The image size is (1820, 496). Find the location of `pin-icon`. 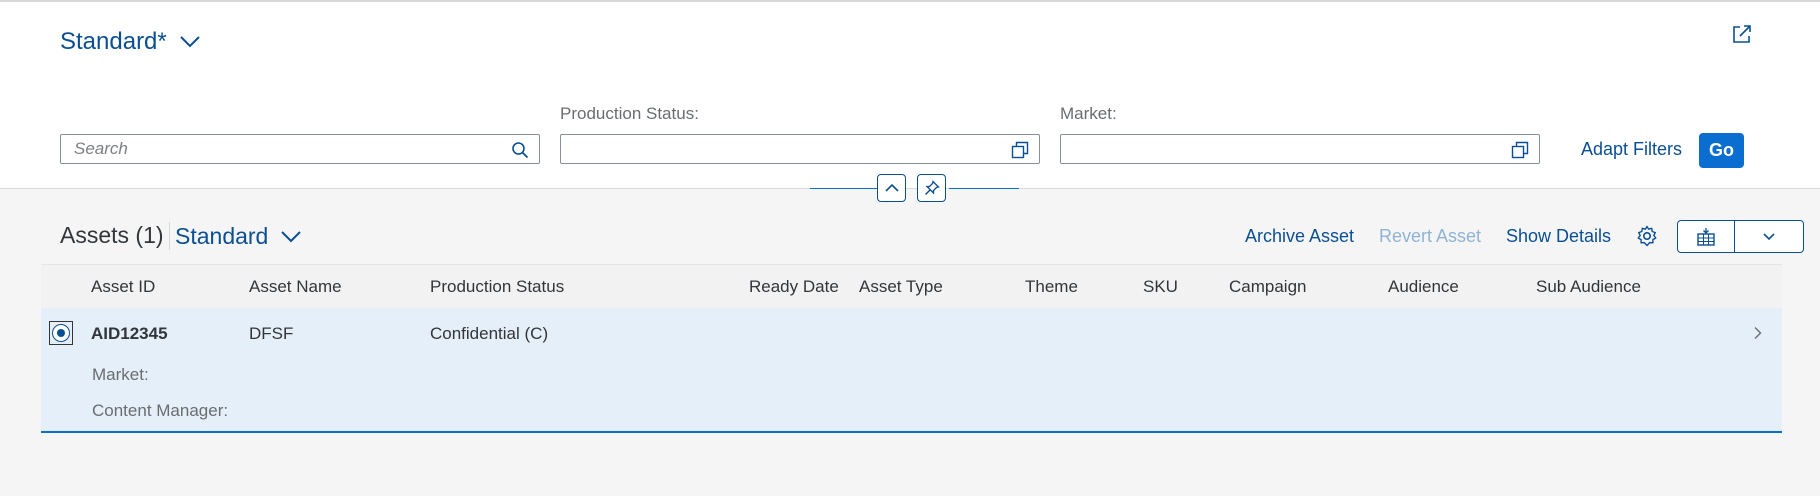

pin-icon is located at coordinates (932, 187).